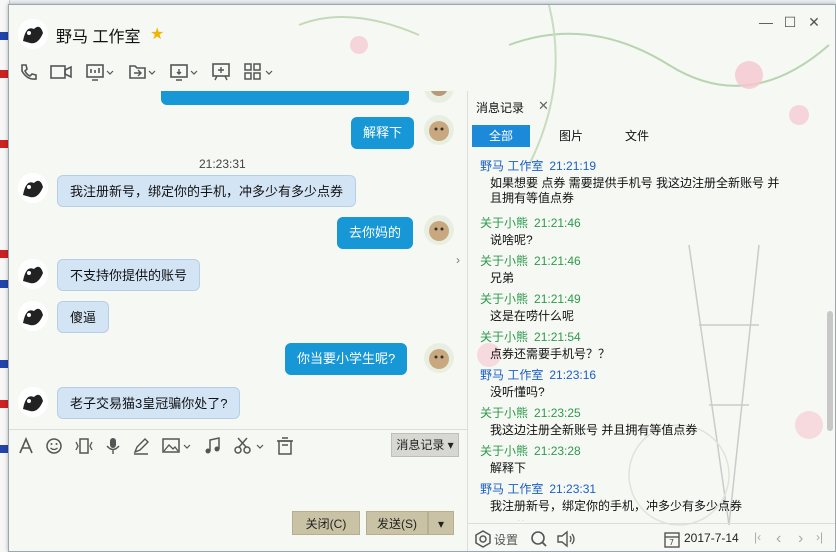 This screenshot has height=552, width=836. Describe the element at coordinates (530, 519) in the screenshot. I see `history-record-header: 关于小熊 21:23:41` at that location.